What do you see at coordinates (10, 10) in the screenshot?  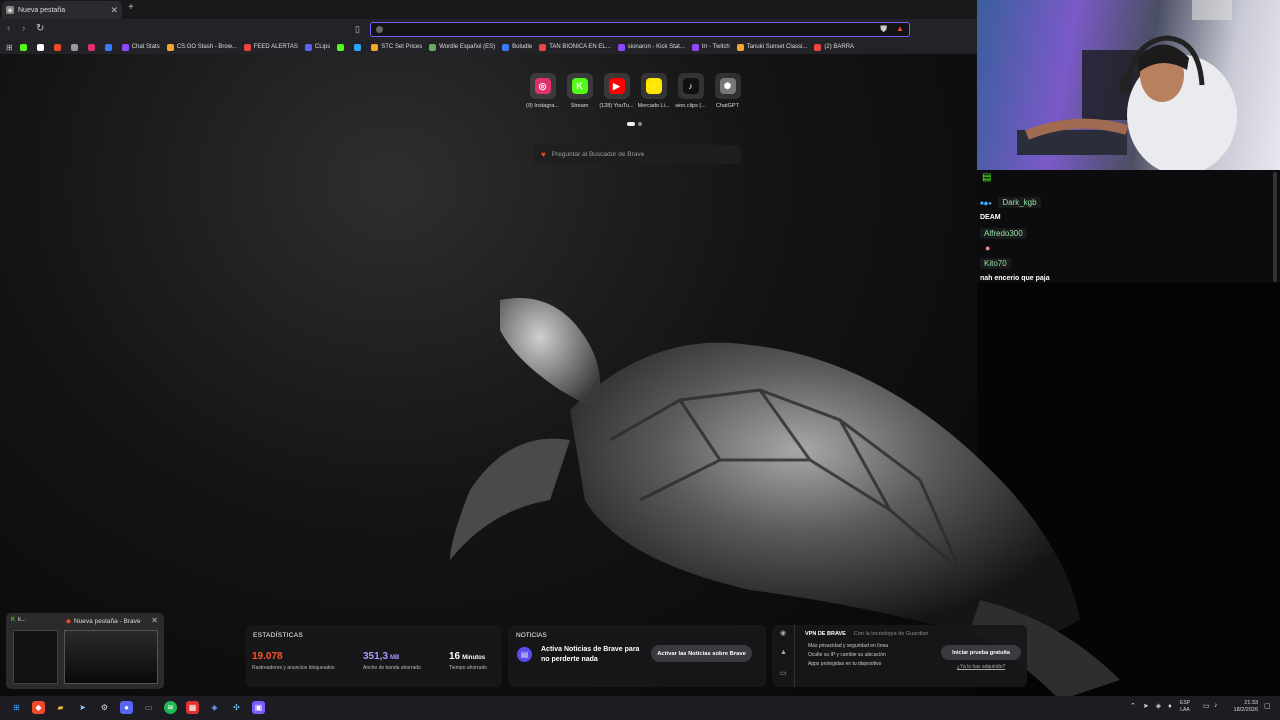 I see `brave-tab-icon: ◆` at bounding box center [10, 10].